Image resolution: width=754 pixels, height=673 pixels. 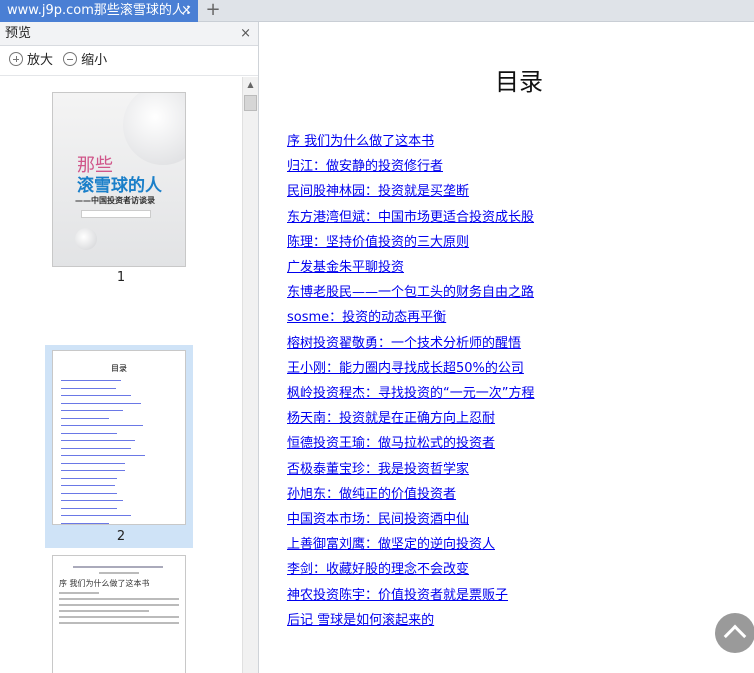 What do you see at coordinates (410, 393) in the screenshot?
I see `toc-link: 枫岭投资程杰：寻找投资的“一元一次”方程` at bounding box center [410, 393].